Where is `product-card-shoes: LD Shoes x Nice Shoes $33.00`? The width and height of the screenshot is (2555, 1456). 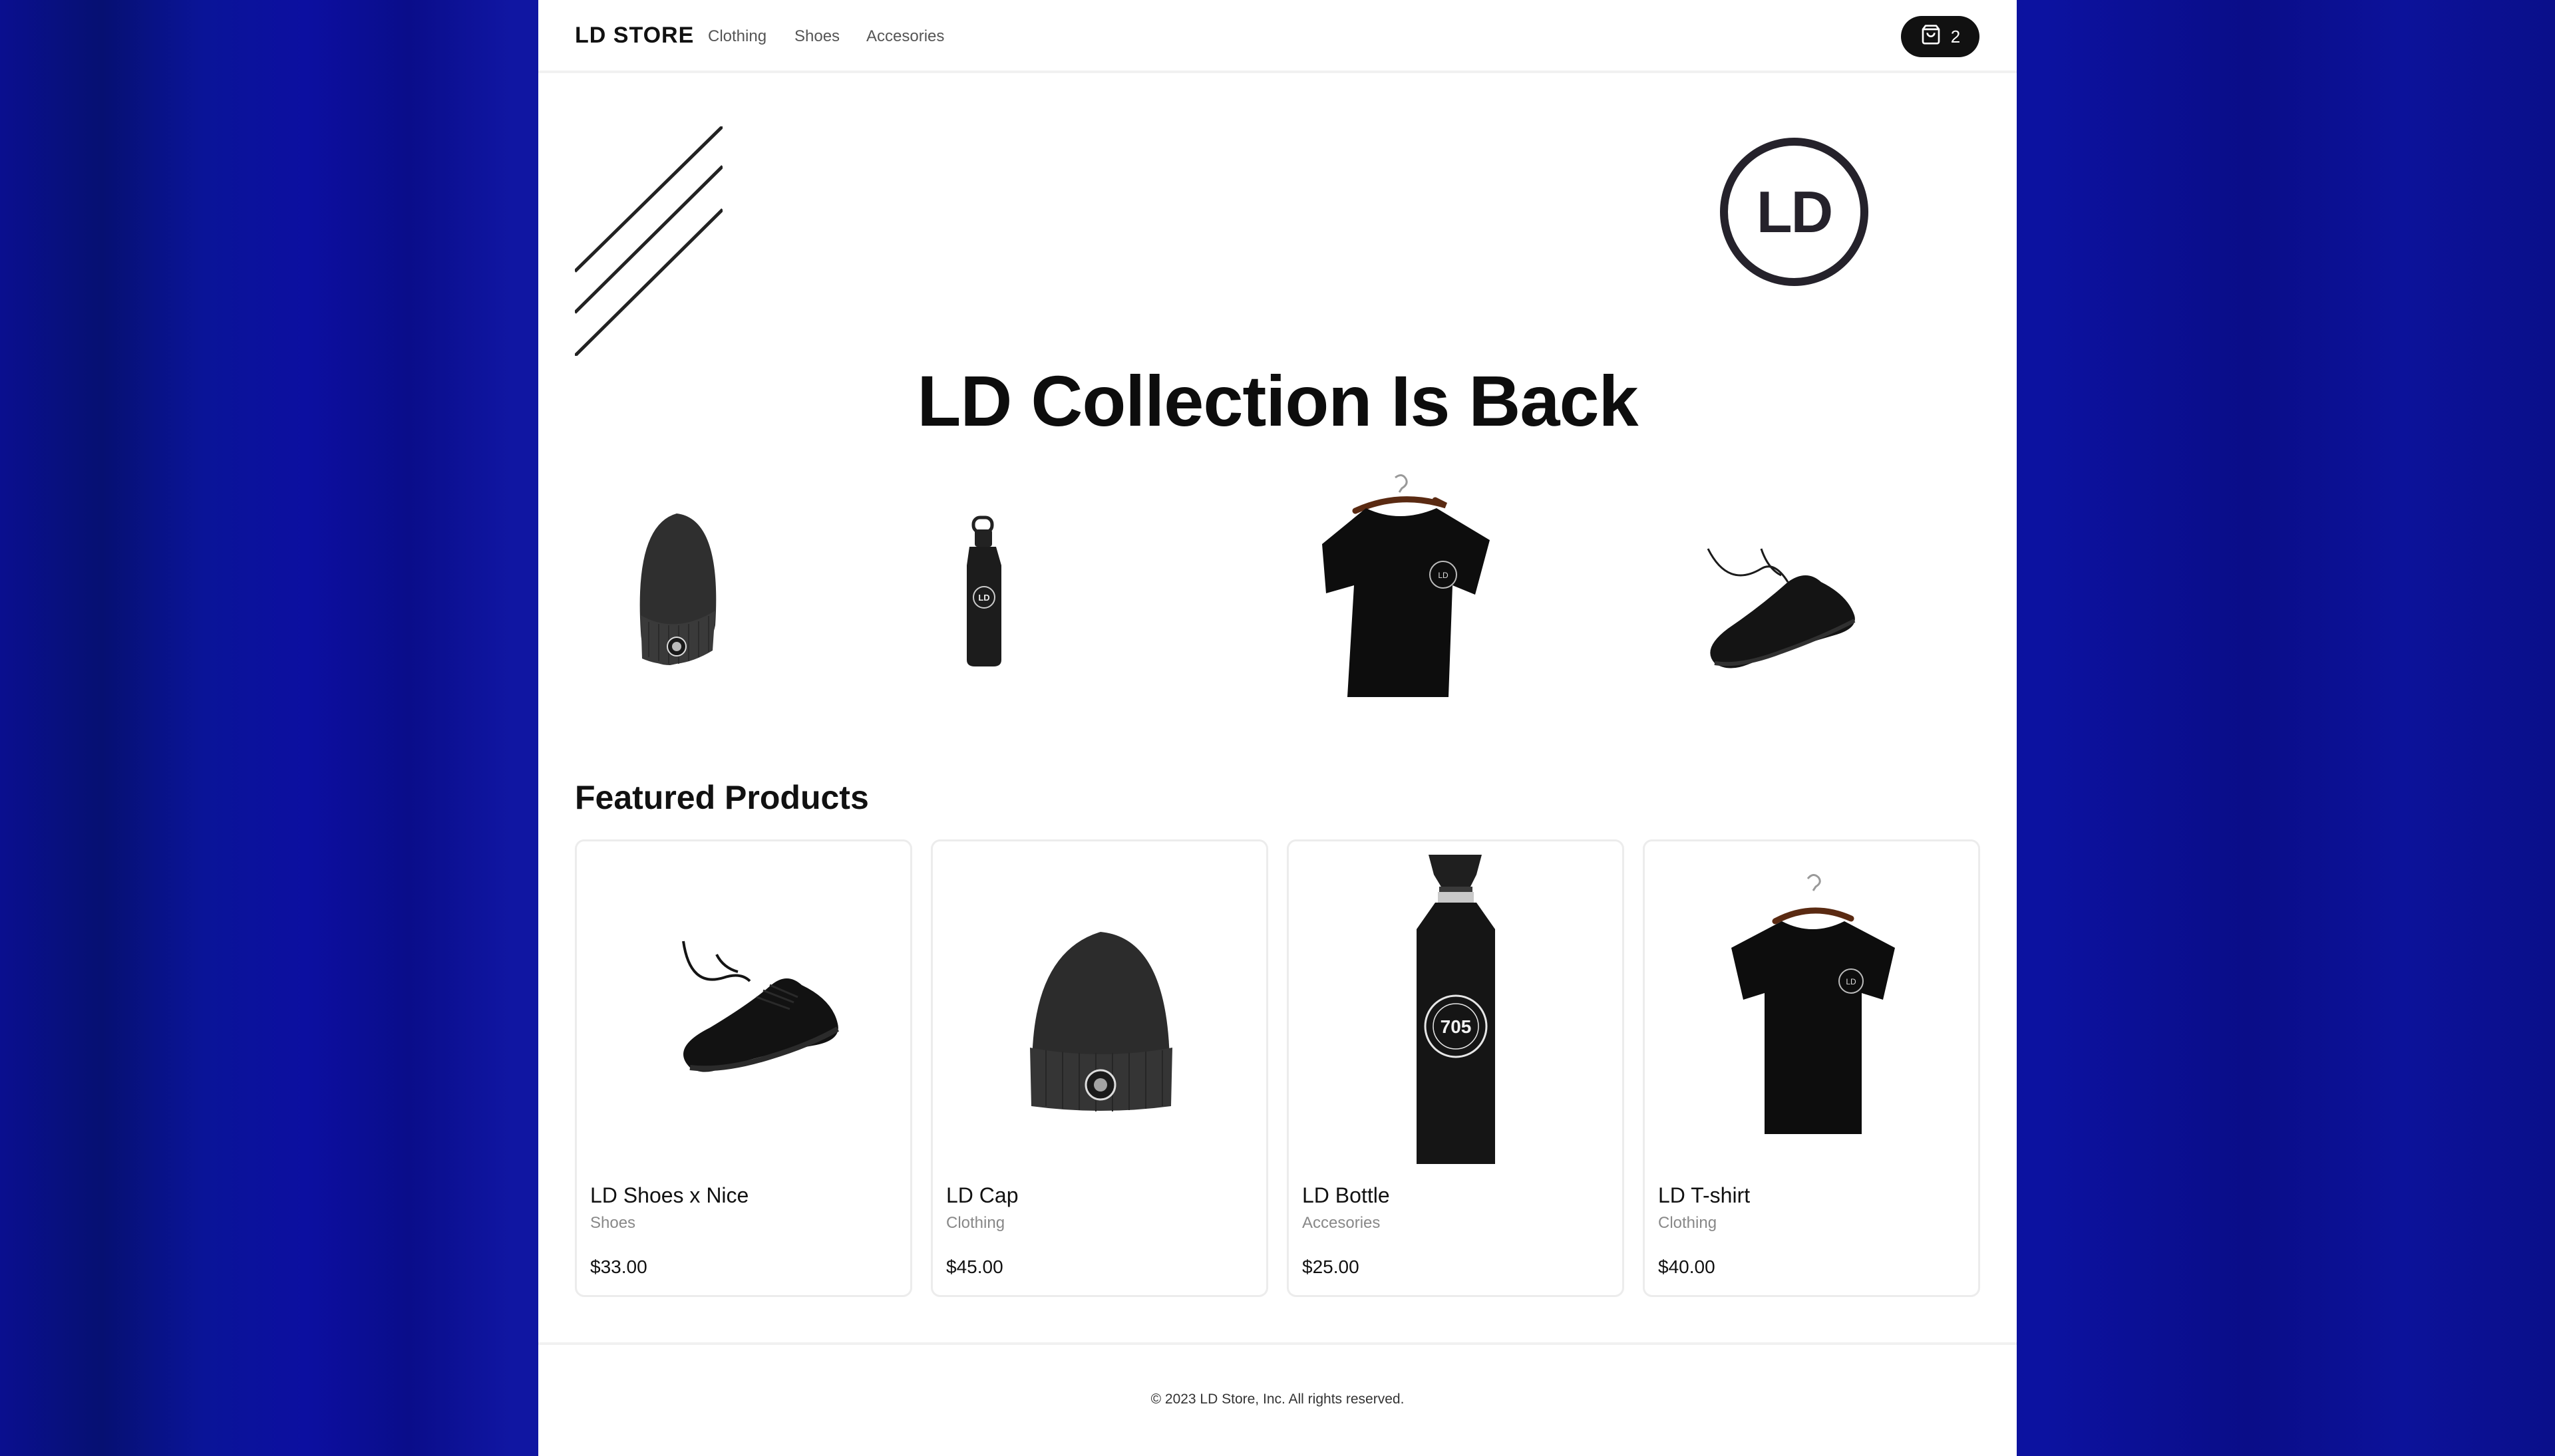 product-card-shoes: LD Shoes x Nice Shoes $33.00 is located at coordinates (743, 1068).